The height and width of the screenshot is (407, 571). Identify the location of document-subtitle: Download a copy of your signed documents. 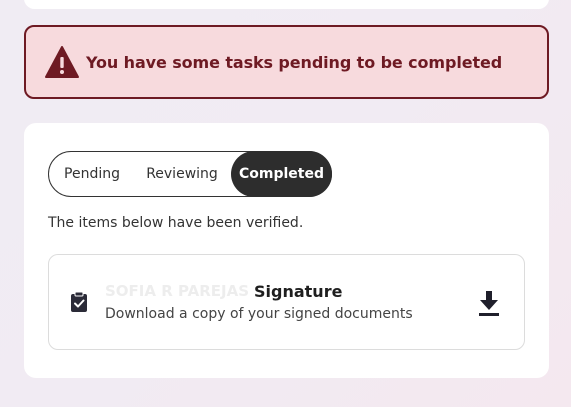
(259, 314).